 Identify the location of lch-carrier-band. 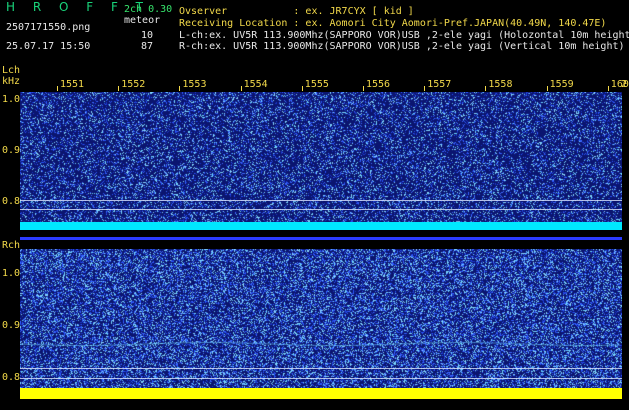
(321, 226).